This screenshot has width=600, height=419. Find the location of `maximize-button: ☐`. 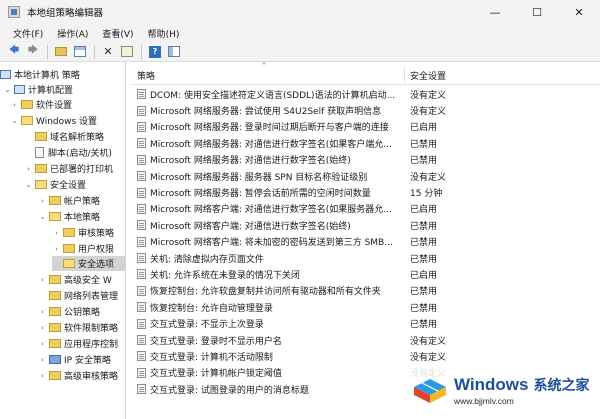

maximize-button: ☐ is located at coordinates (537, 12).